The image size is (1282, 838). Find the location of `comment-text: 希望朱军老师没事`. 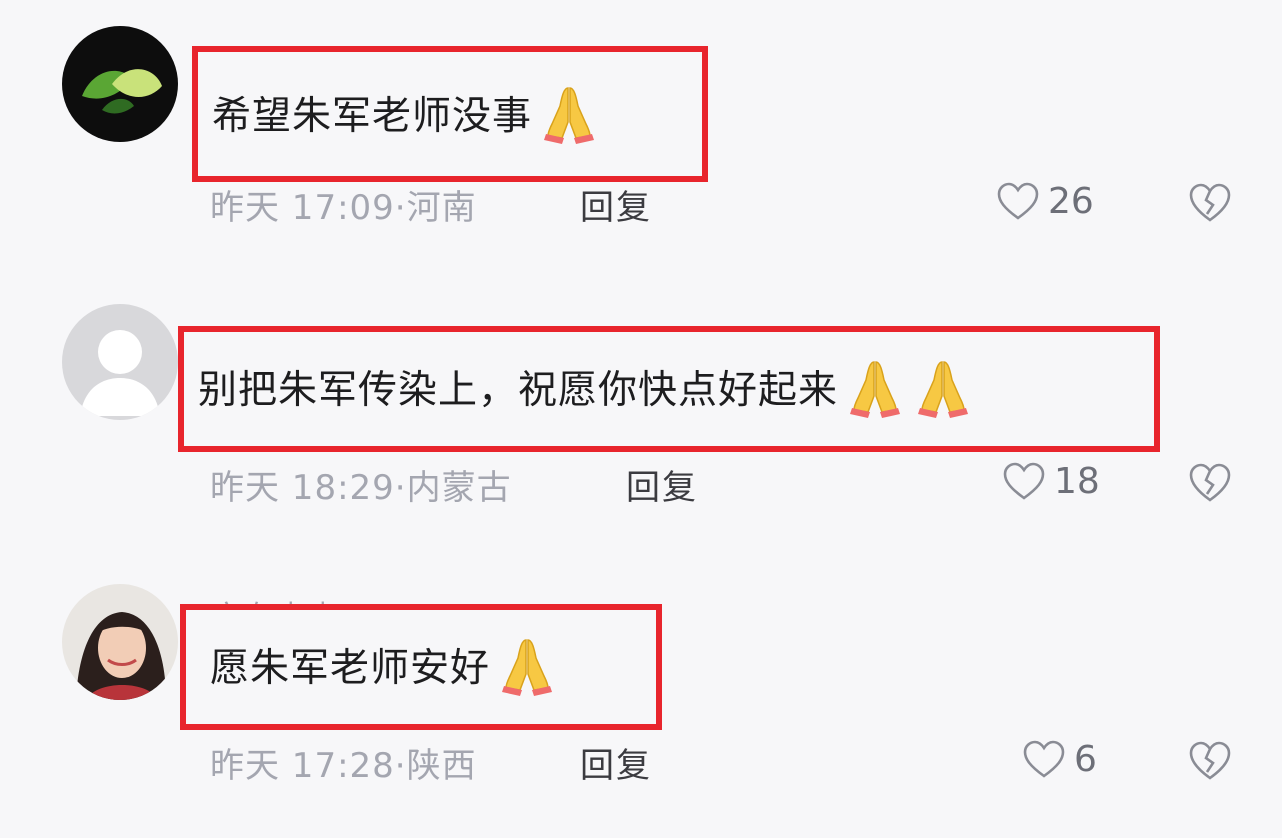

comment-text: 希望朱军老师没事 is located at coordinates (372, 116).